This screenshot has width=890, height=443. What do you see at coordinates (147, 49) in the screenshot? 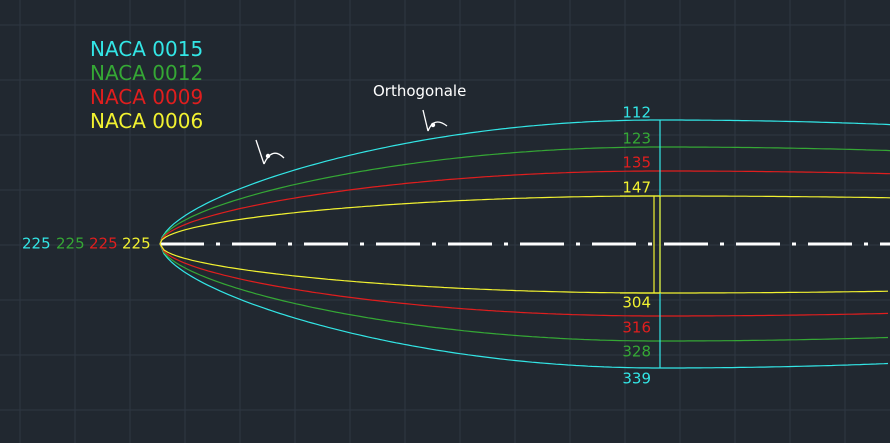
I see `legend-item-naca-0015: NACA 0015` at bounding box center [147, 49].